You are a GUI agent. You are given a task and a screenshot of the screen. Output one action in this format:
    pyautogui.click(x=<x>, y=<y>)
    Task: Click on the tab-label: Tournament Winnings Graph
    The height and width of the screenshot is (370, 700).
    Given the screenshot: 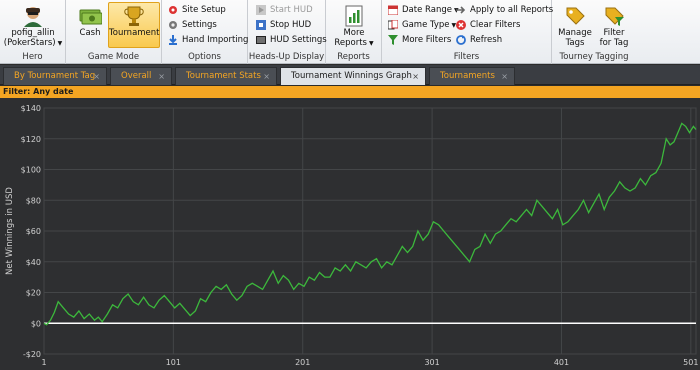 What is the action you would take?
    pyautogui.click(x=351, y=76)
    